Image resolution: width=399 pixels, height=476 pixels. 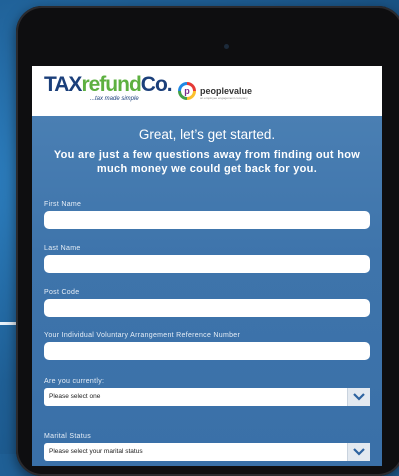 I want to click on current-status-group: Are you currently: Please select one, so click(x=207, y=392).